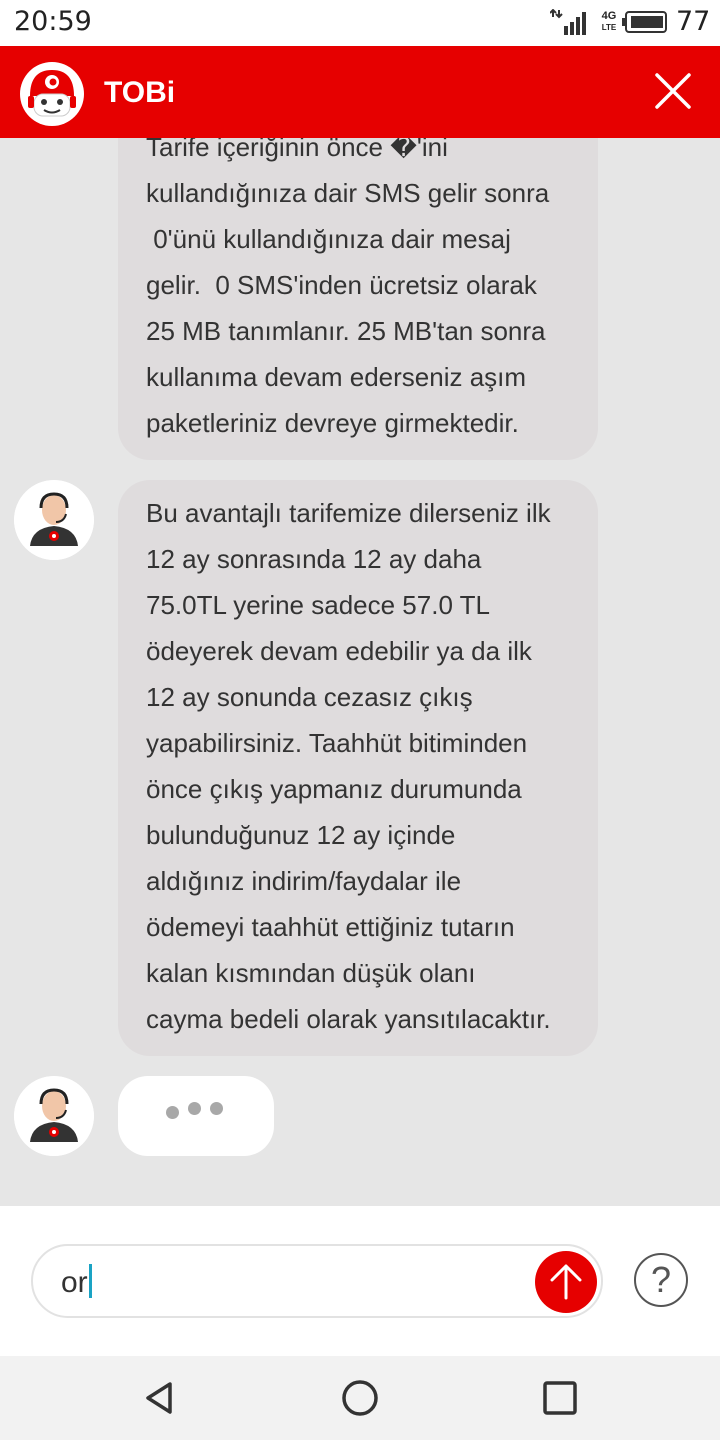 Image resolution: width=720 pixels, height=1440 pixels. I want to click on tobi-face-icon, so click(52, 94).